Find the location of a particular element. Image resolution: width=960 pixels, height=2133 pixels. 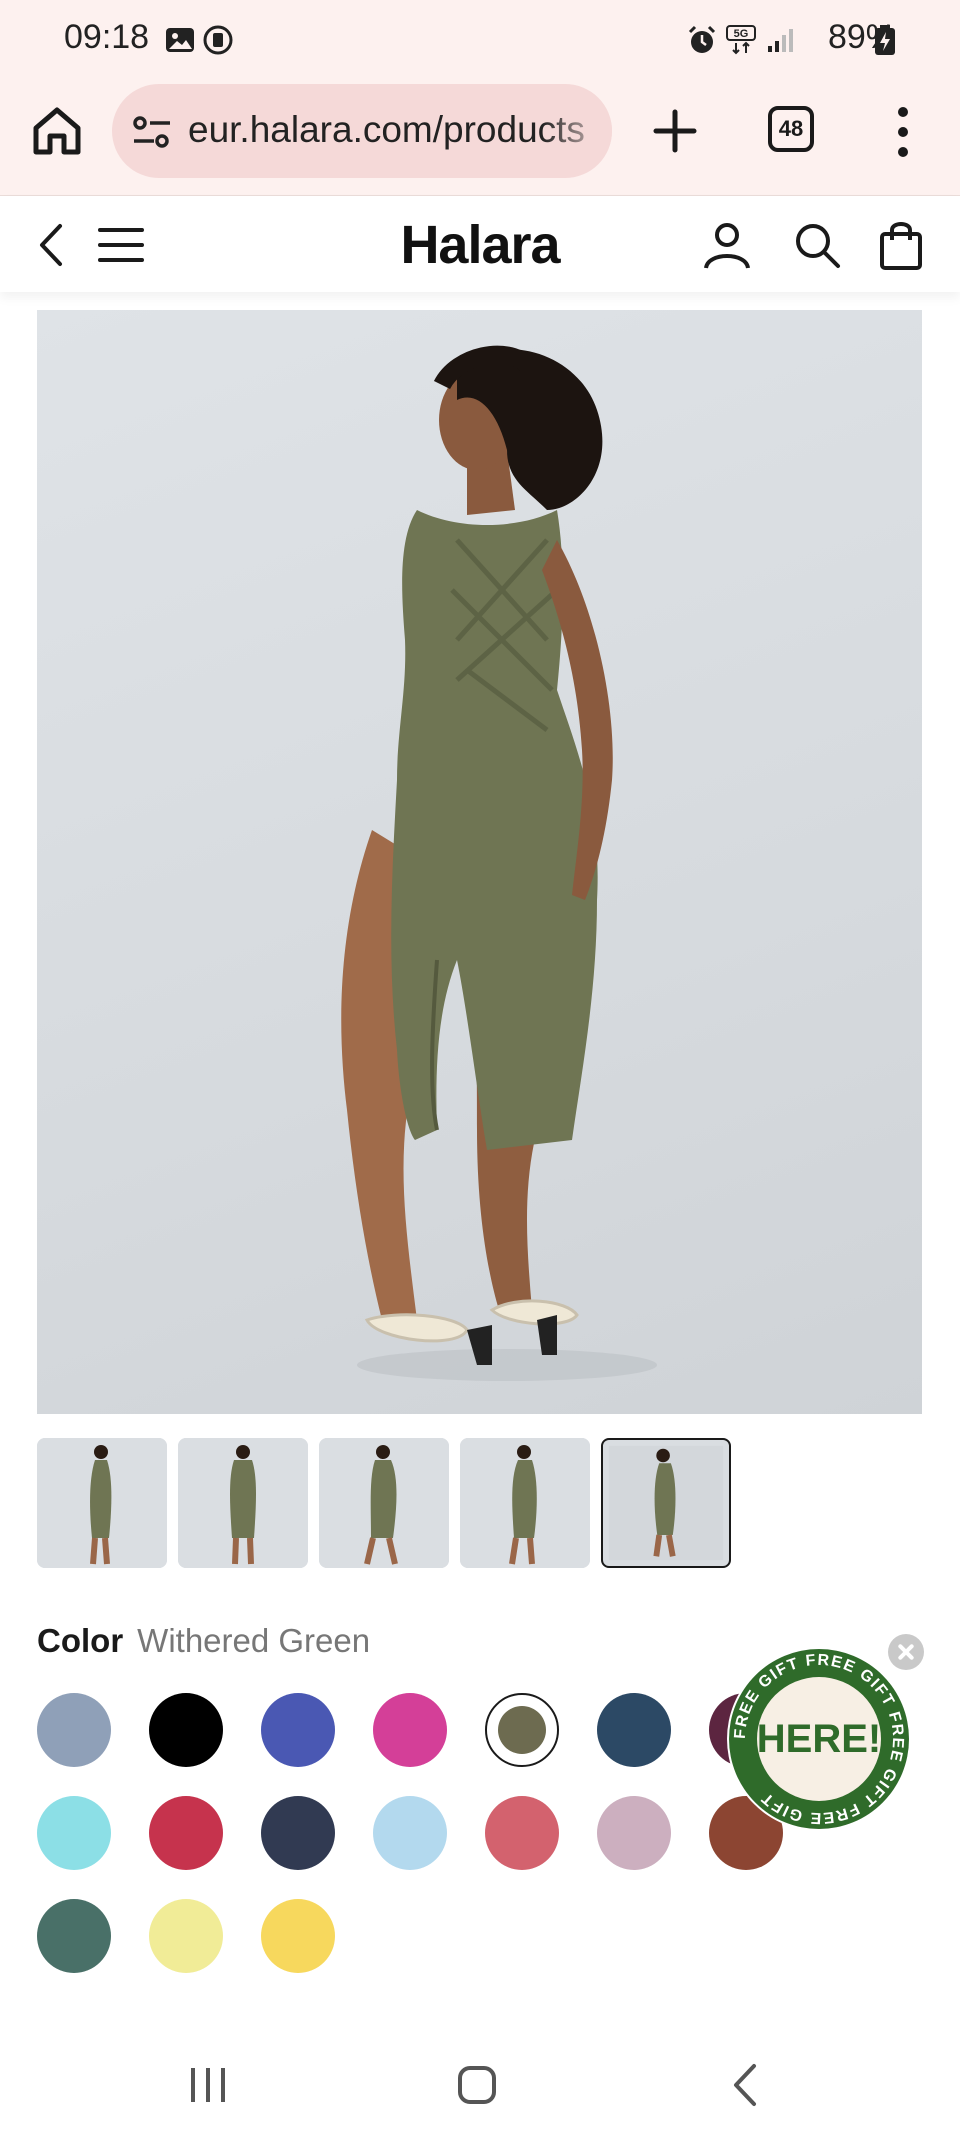

thumbnail-strip is located at coordinates (487, 1503).